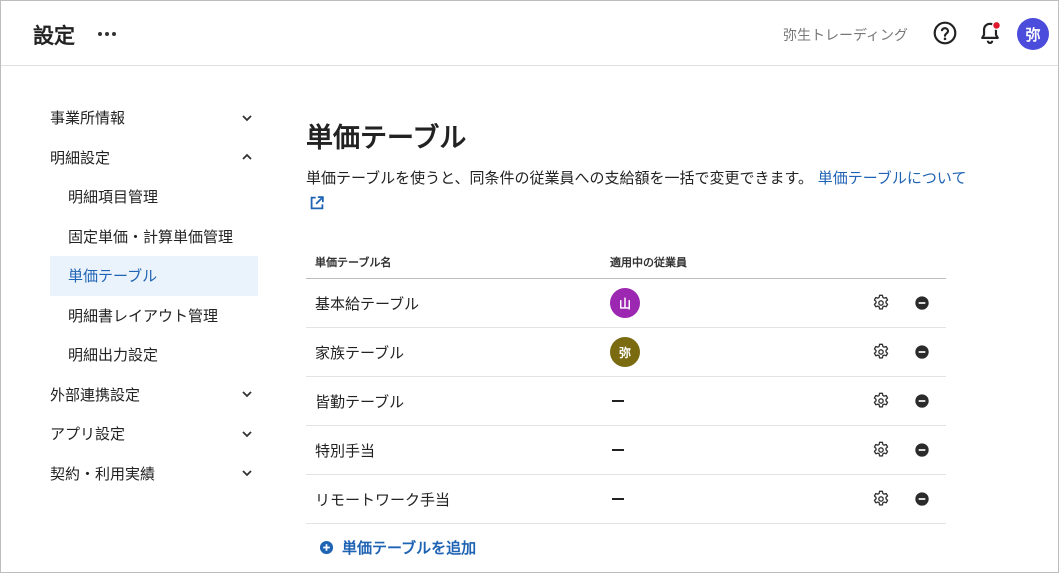 This screenshot has width=1059, height=573. What do you see at coordinates (154, 395) in the screenshot?
I see `sidebar-item-integration: 外部連携設定` at bounding box center [154, 395].